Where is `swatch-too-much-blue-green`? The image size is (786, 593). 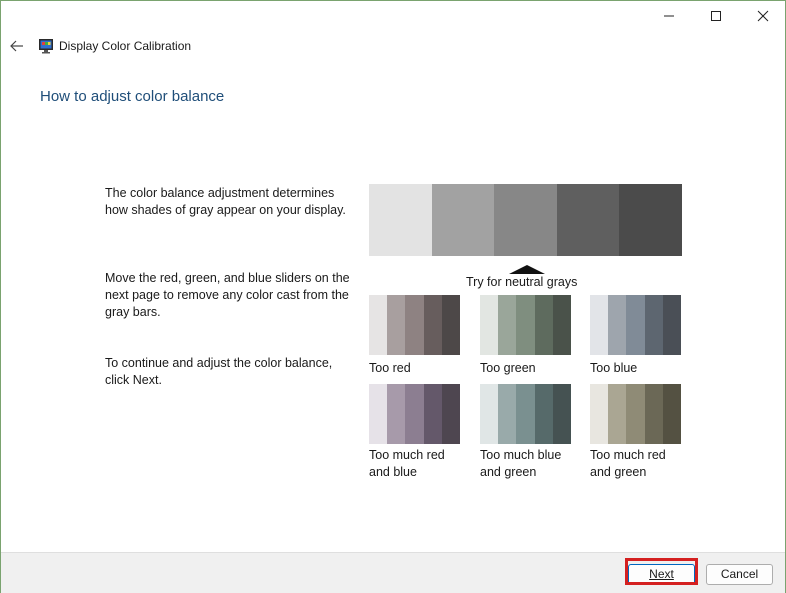
swatch-too-much-blue-green is located at coordinates (526, 414).